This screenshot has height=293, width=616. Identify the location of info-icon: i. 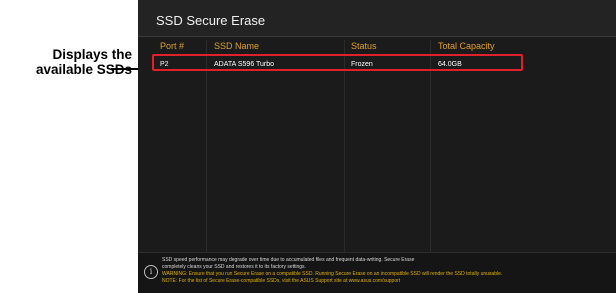
(151, 272).